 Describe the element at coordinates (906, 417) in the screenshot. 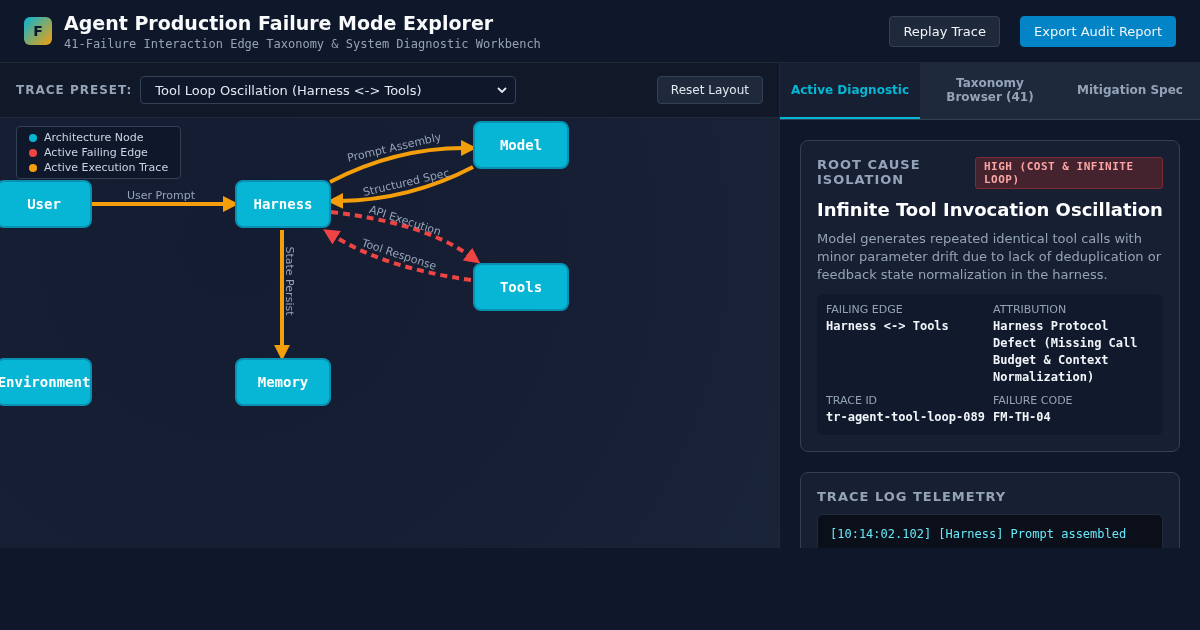

I see `field-value: tr-agent-tool-loop-089` at that location.